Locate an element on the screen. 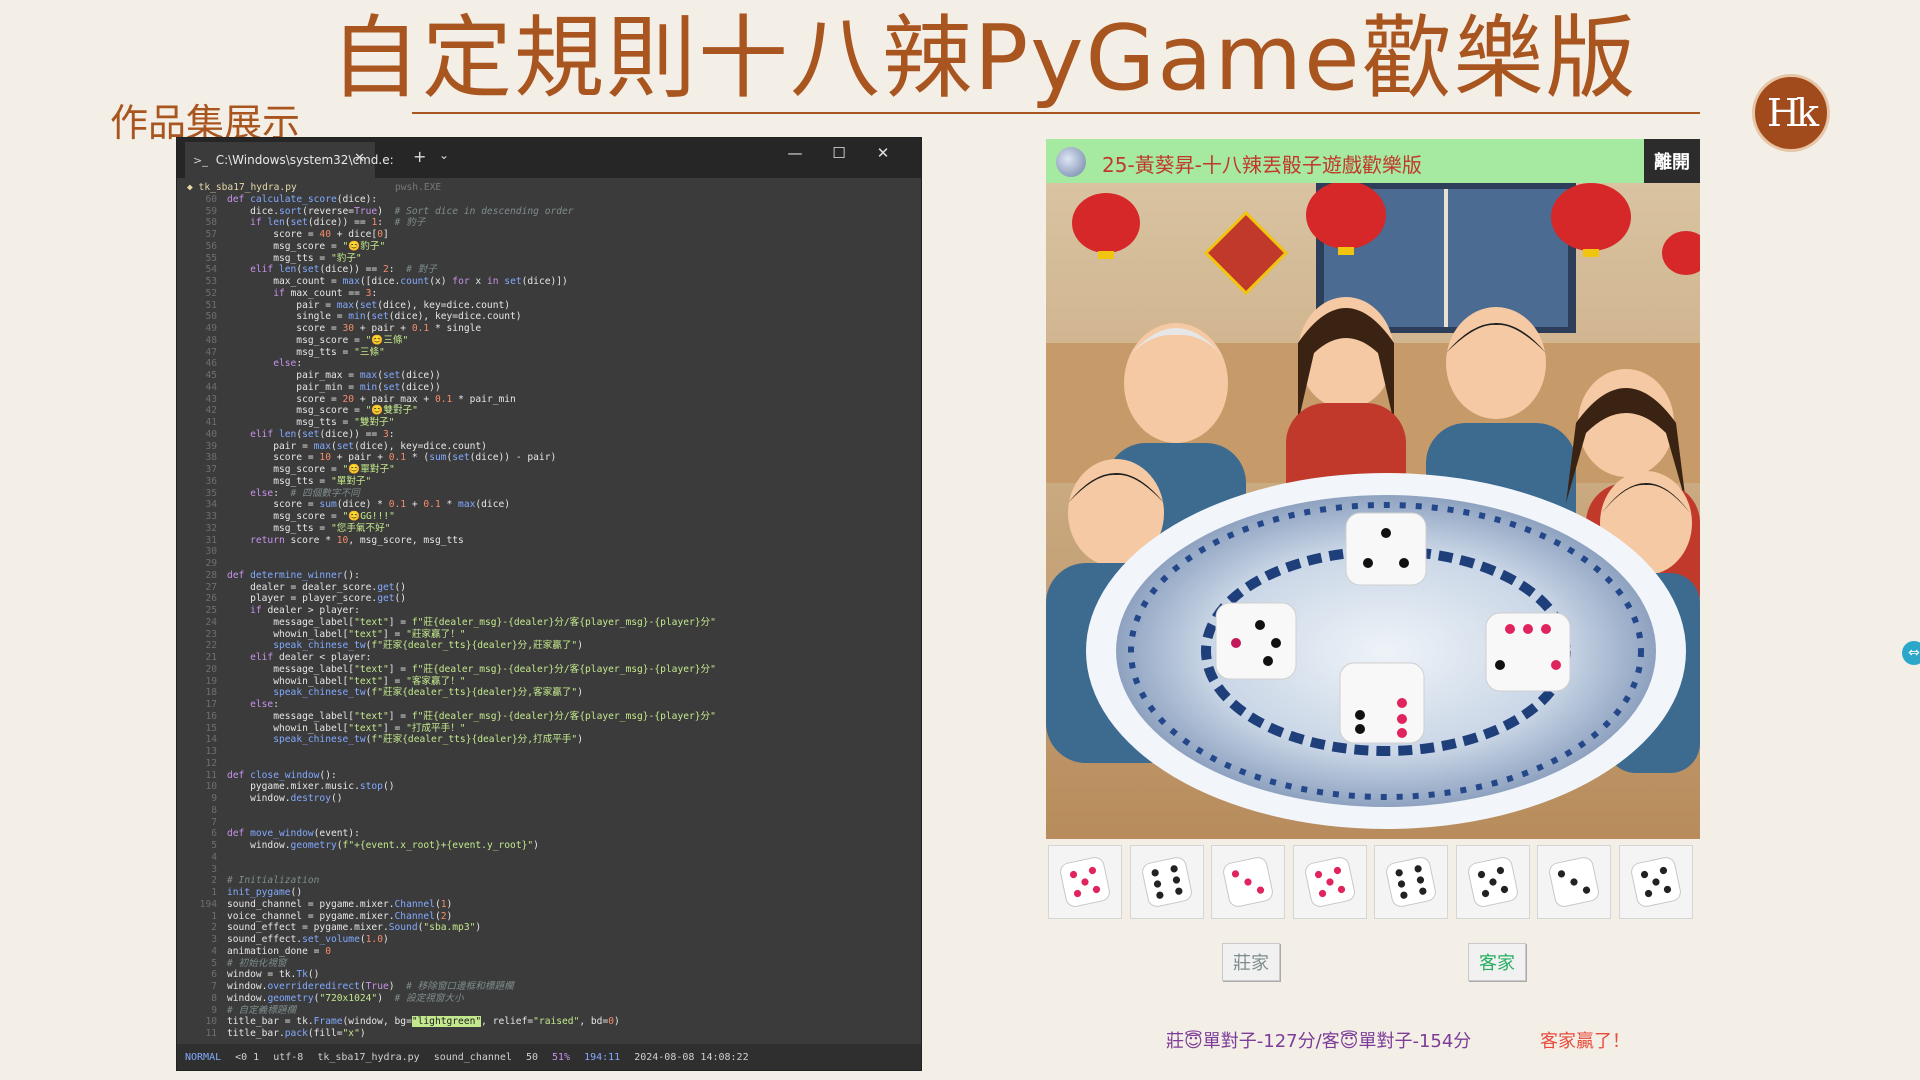 The width and height of the screenshot is (1920, 1080). game-window-title: 25-黃葵昇-十八辣丟骰子遊戲歡樂版 is located at coordinates (1262, 165).